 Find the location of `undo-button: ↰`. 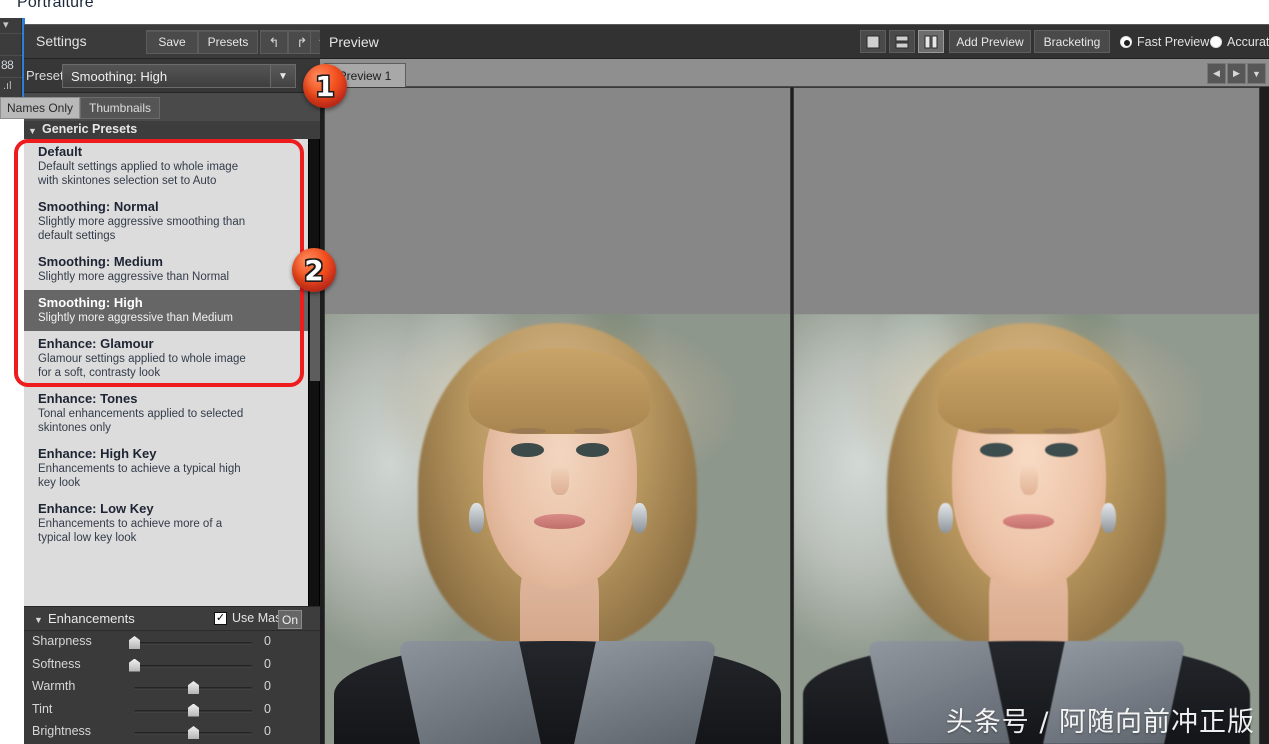

undo-button: ↰ is located at coordinates (274, 42).